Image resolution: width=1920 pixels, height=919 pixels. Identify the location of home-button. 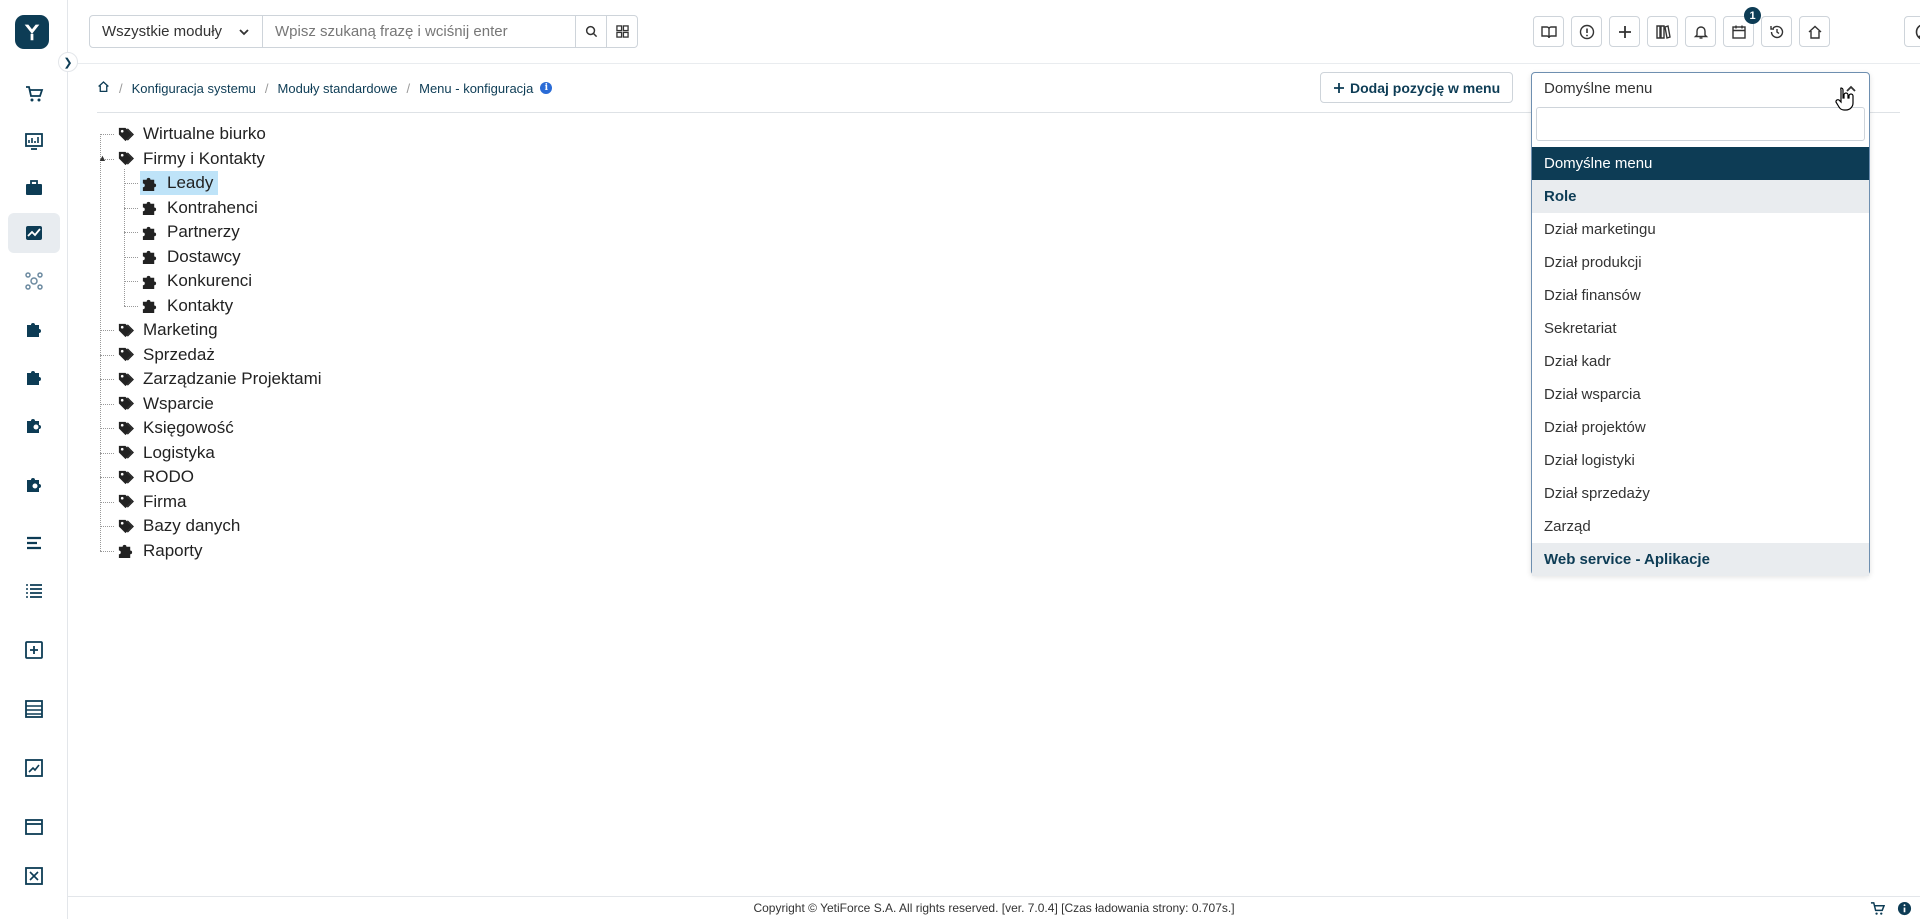
(1814, 31).